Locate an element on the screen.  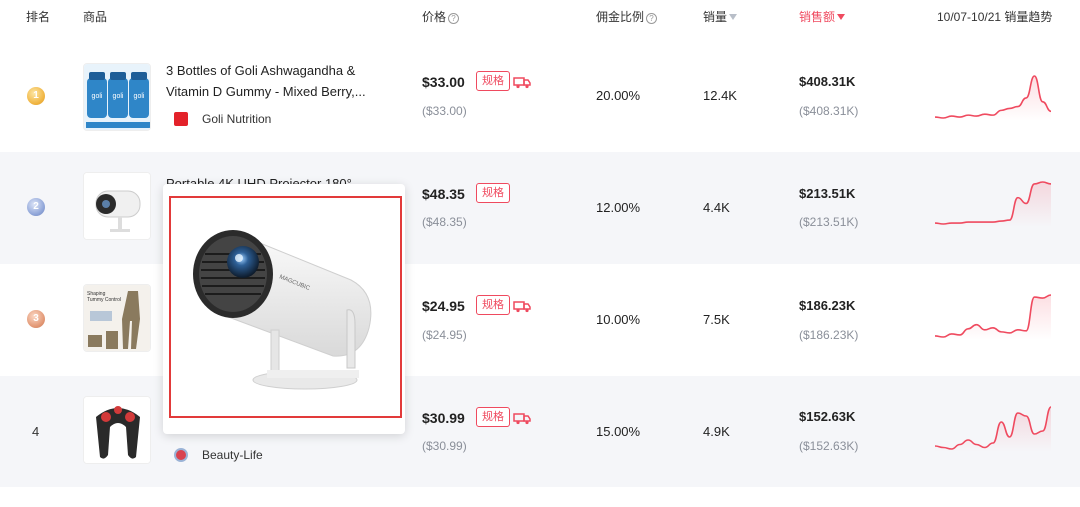
sales-count: 4.9K is located at coordinates (716, 431).